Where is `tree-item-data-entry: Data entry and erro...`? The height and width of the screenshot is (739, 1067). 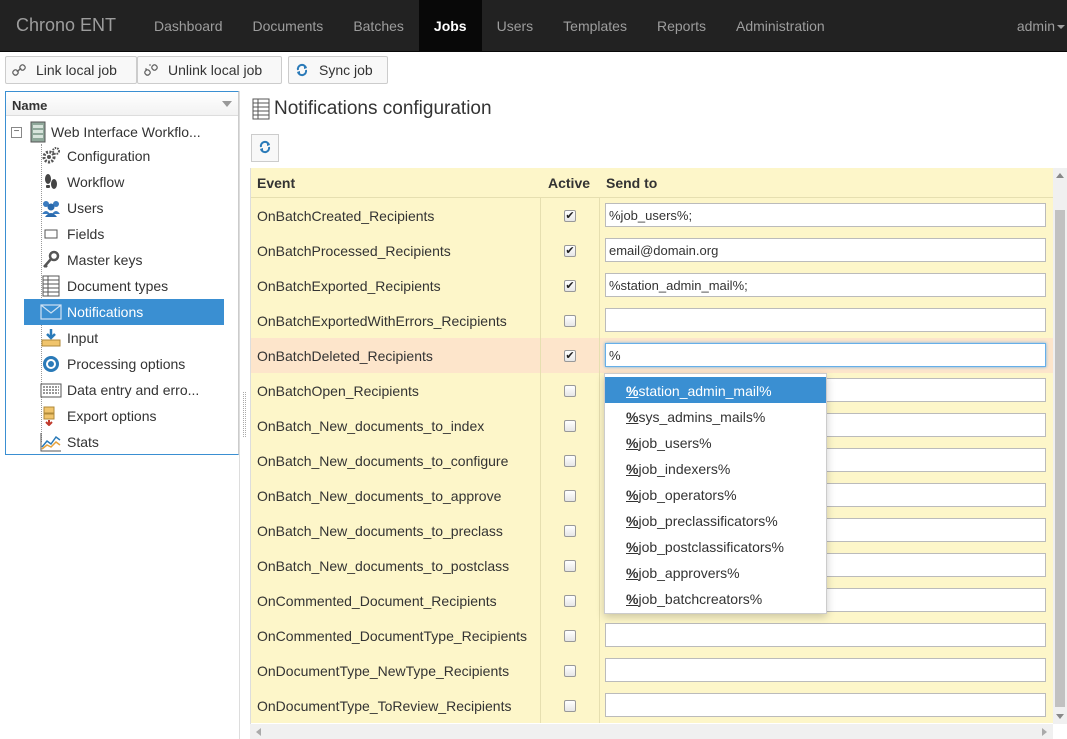 tree-item-data-entry: Data entry and erro... is located at coordinates (118, 390).